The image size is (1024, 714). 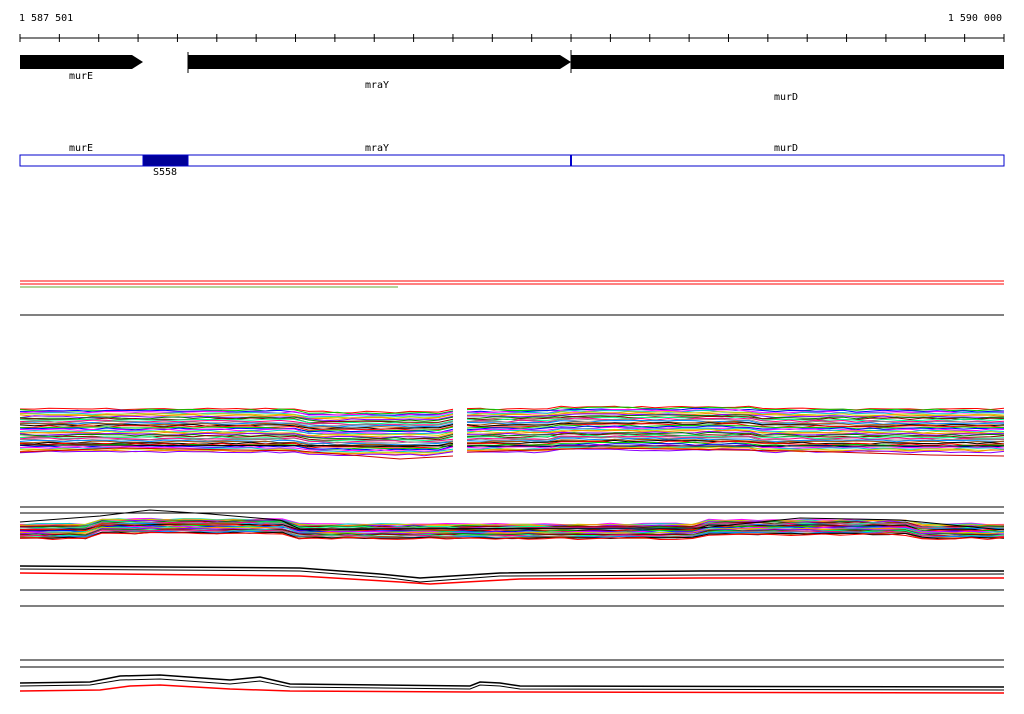 I want to click on gene-track, so click(x=512, y=61).